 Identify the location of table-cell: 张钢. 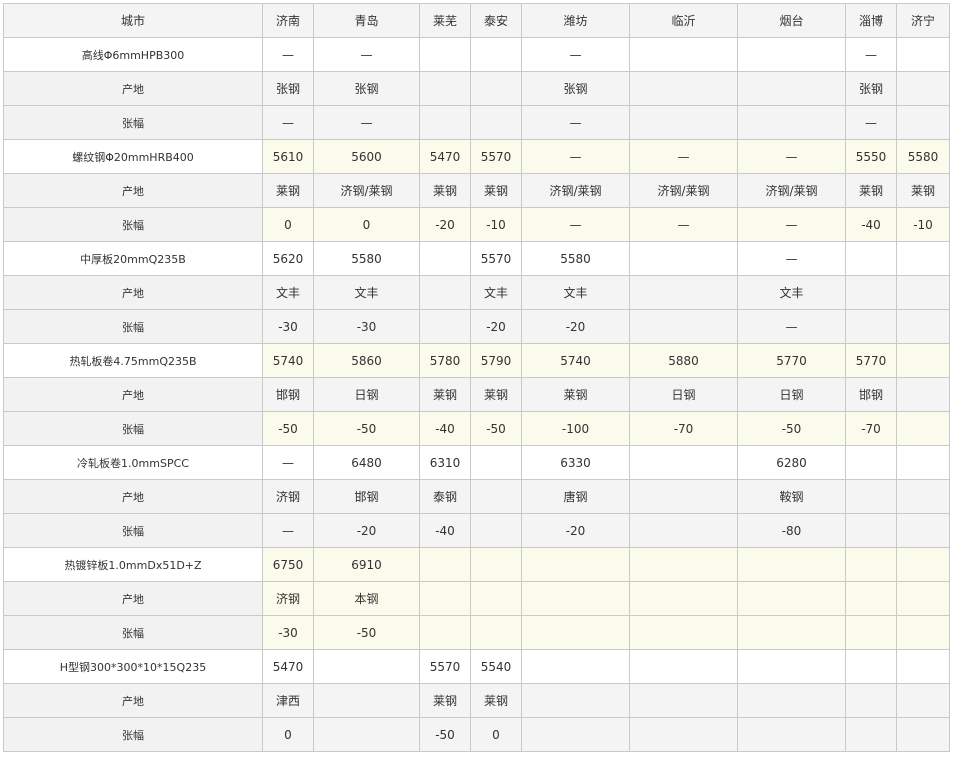
(871, 88).